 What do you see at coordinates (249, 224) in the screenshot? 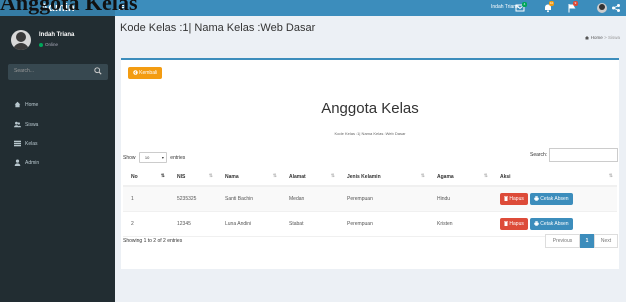
I see `cell-nama: Luna Andini` at bounding box center [249, 224].